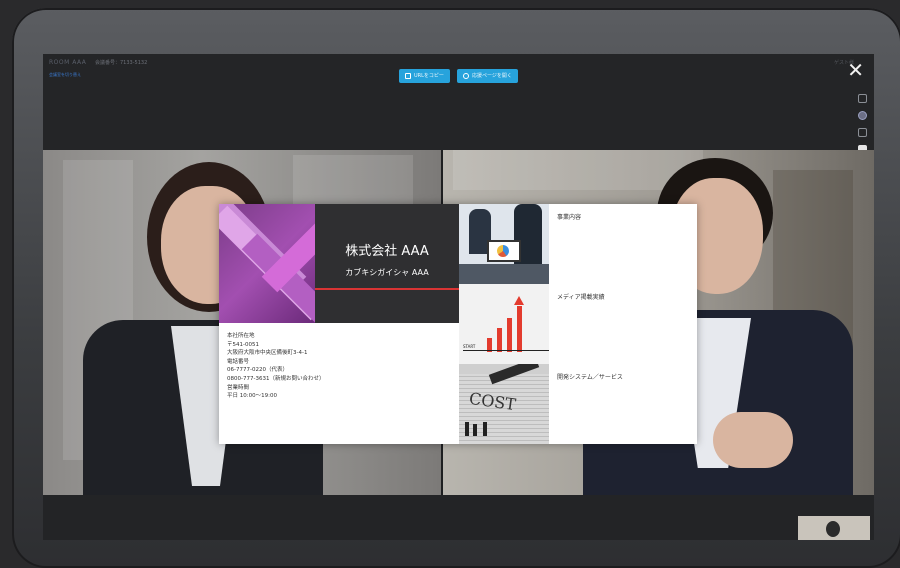  Describe the element at coordinates (506, 350) in the screenshot. I see `start-line` at that location.